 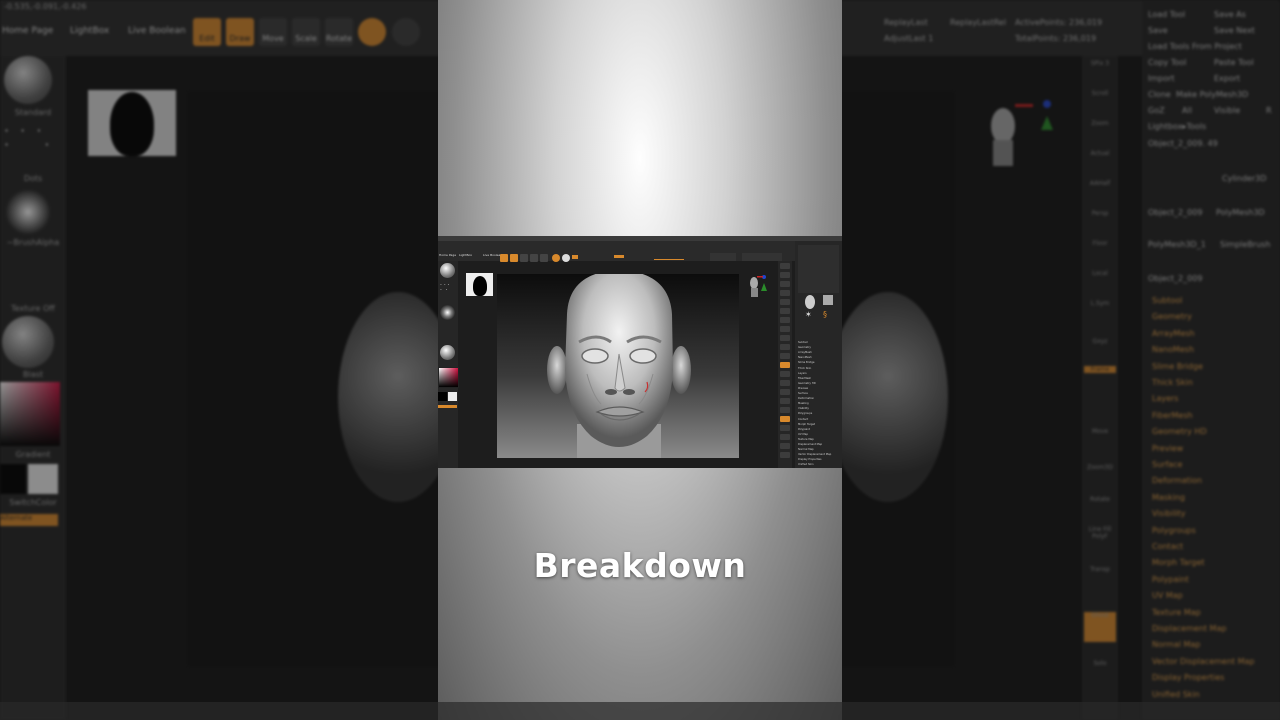 I want to click on bg-tool-makepolymesh: Make PolyMesh3D, so click(x=1212, y=94).